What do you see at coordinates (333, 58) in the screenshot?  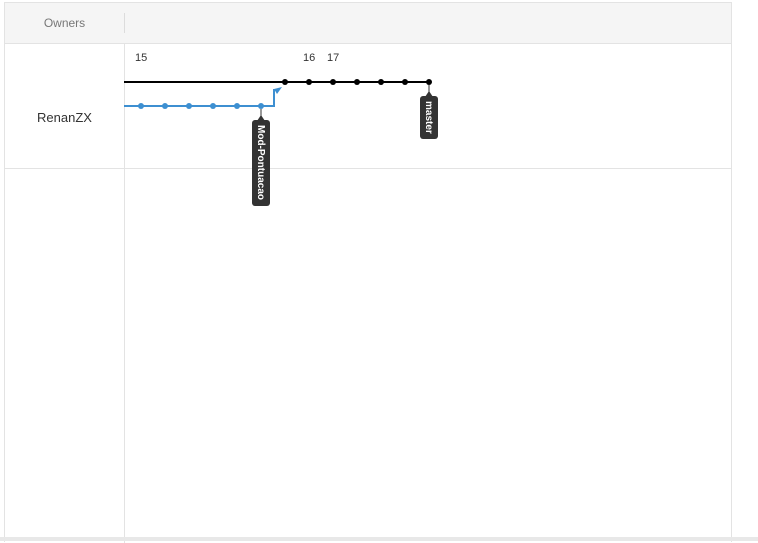 I see `date-label-17: 17` at bounding box center [333, 58].